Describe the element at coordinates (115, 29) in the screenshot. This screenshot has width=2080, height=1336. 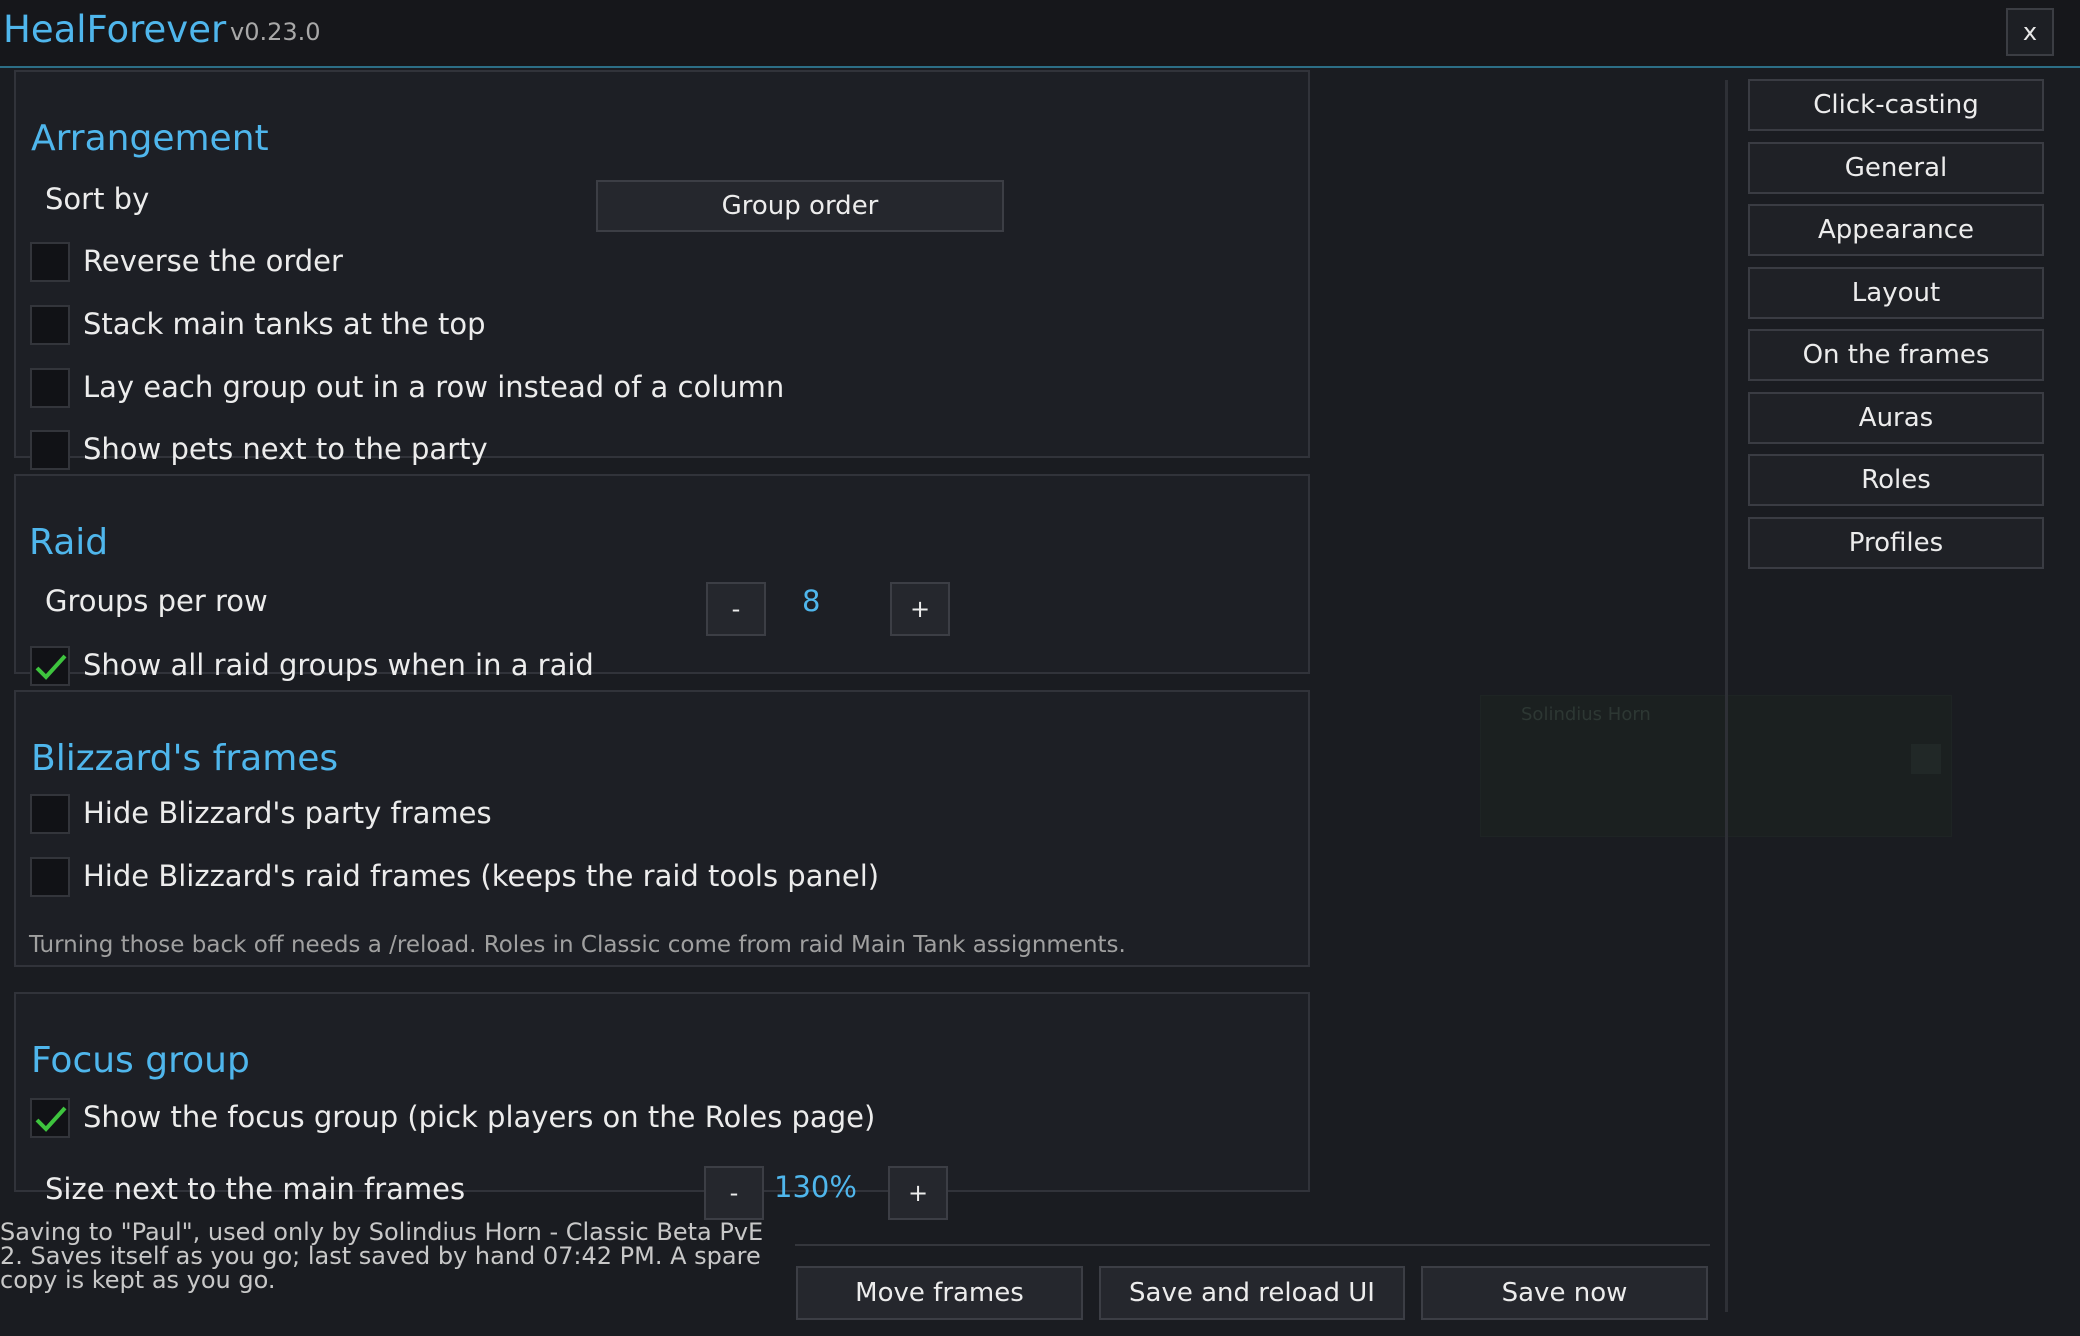
I see `app-title: HealForever` at that location.